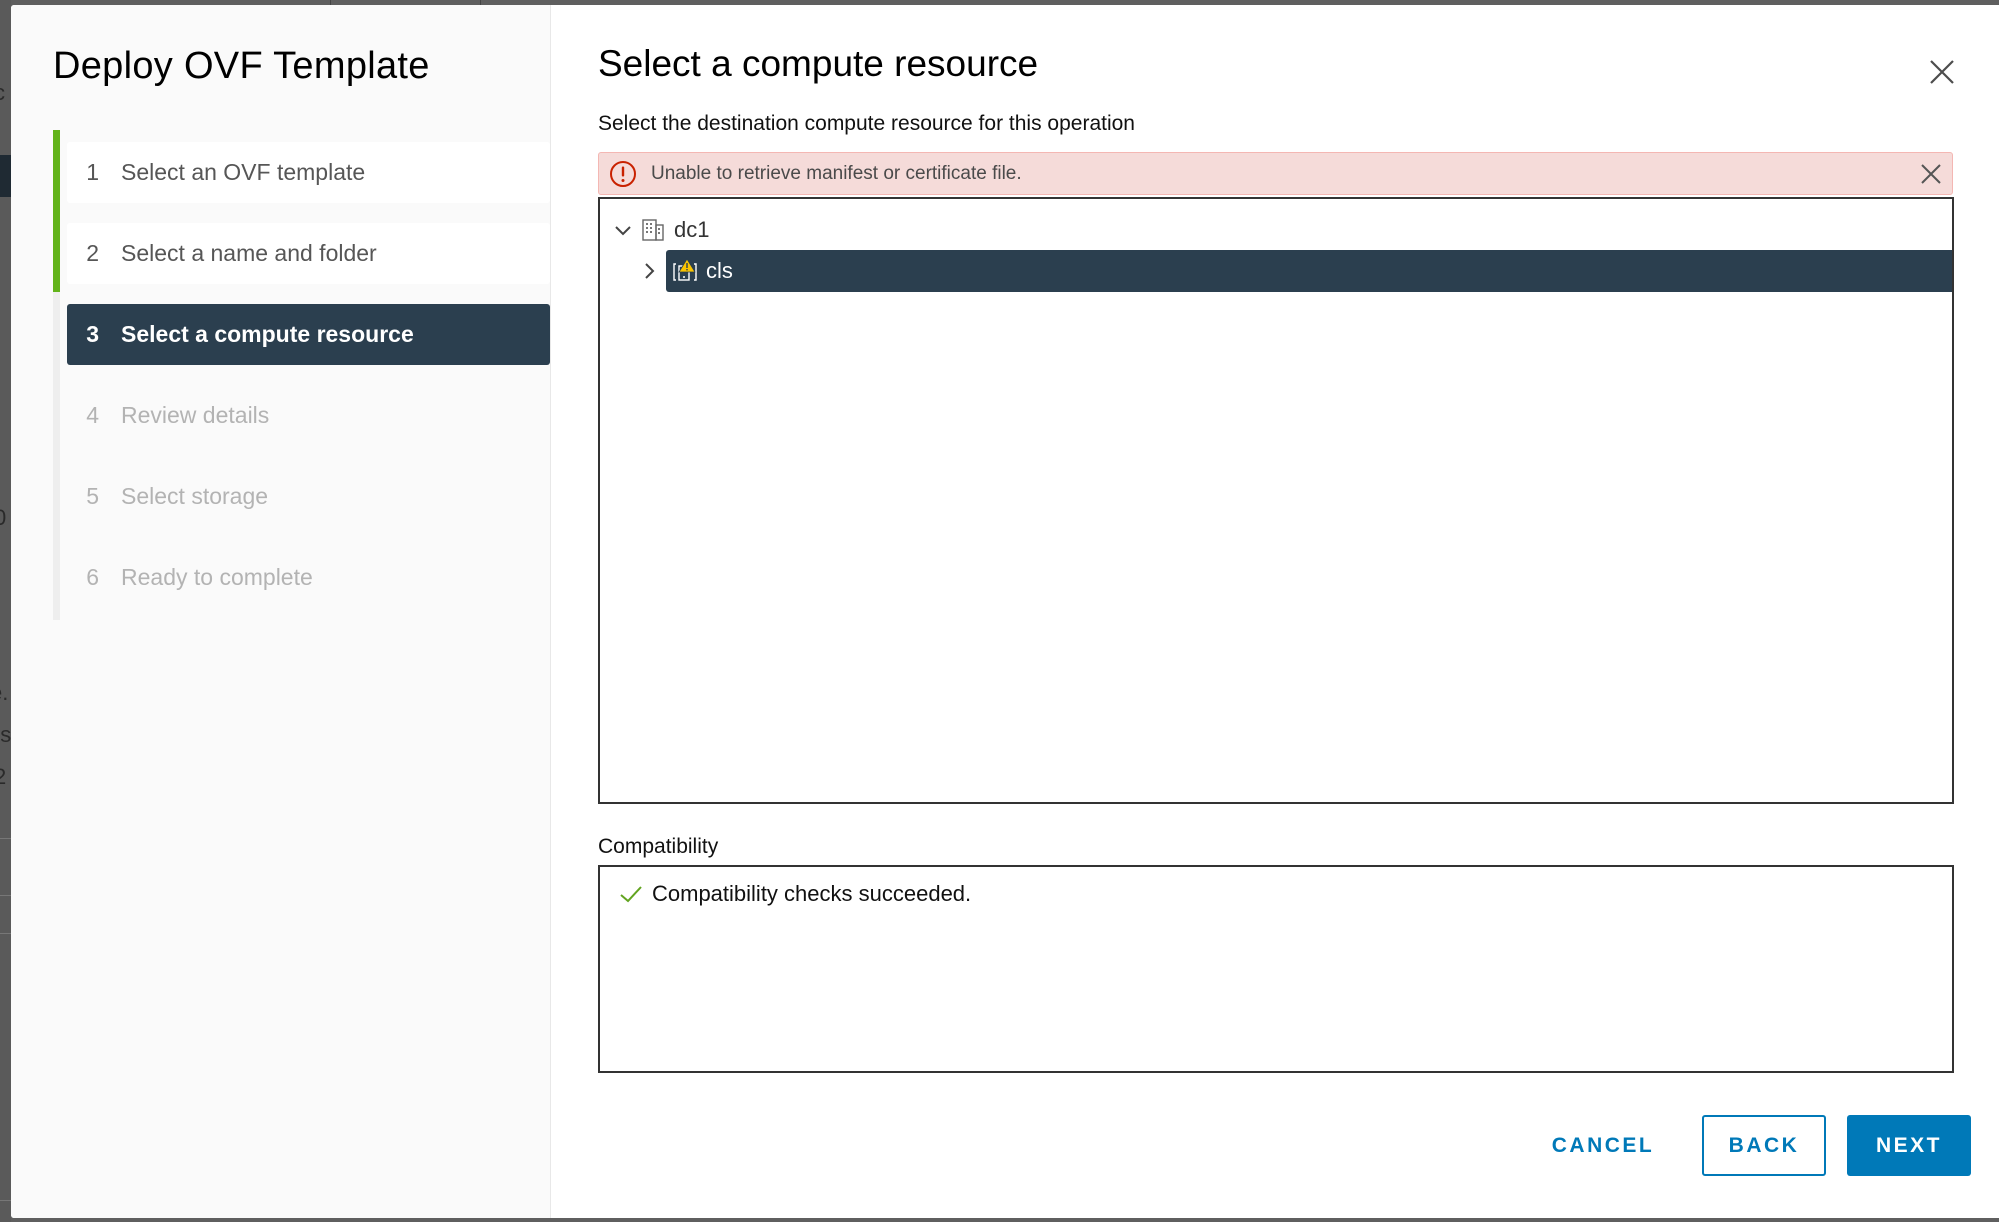 The height and width of the screenshot is (1222, 1999). What do you see at coordinates (217, 577) in the screenshot?
I see `step-label: Ready to complete` at bounding box center [217, 577].